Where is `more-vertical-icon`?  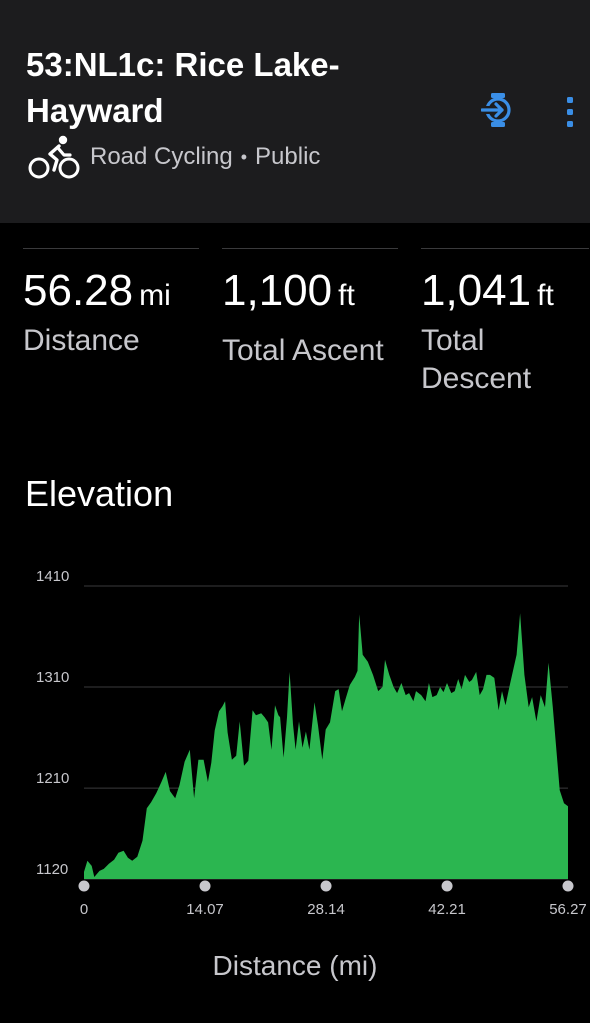
more-vertical-icon is located at coordinates (570, 112).